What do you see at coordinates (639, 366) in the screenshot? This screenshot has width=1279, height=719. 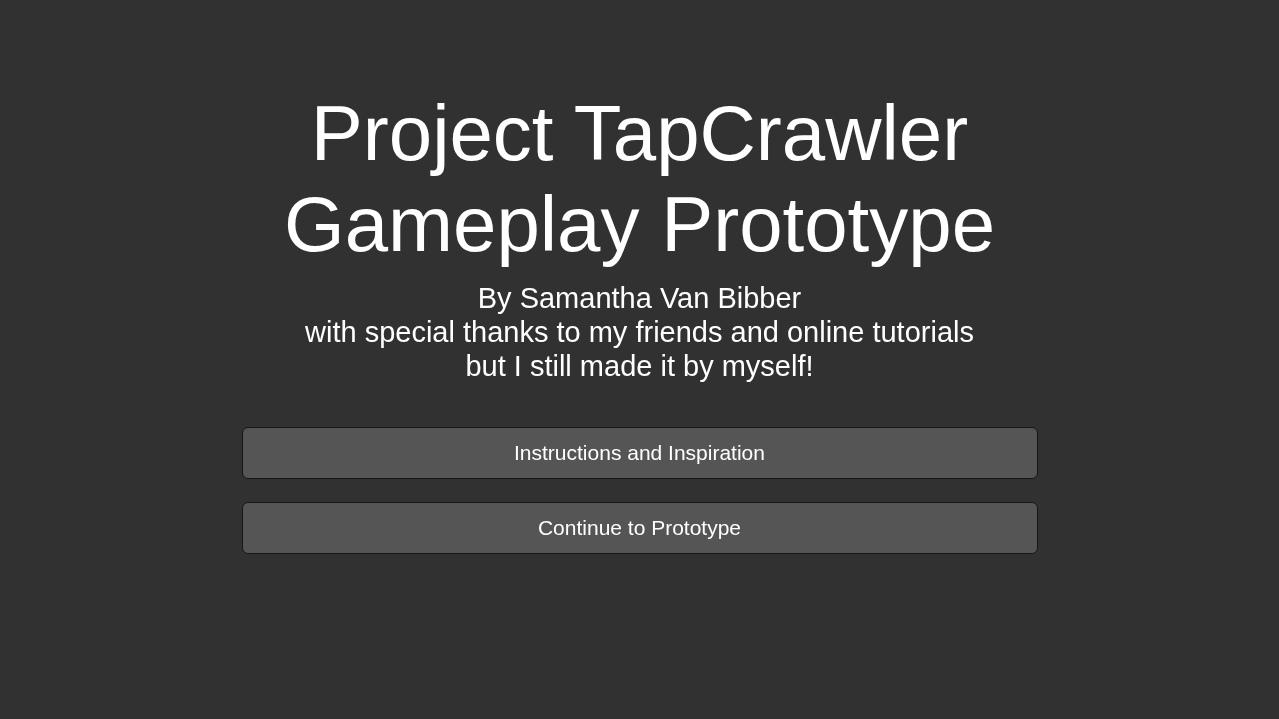 I see `credits-line: but I still made it by myself!` at bounding box center [639, 366].